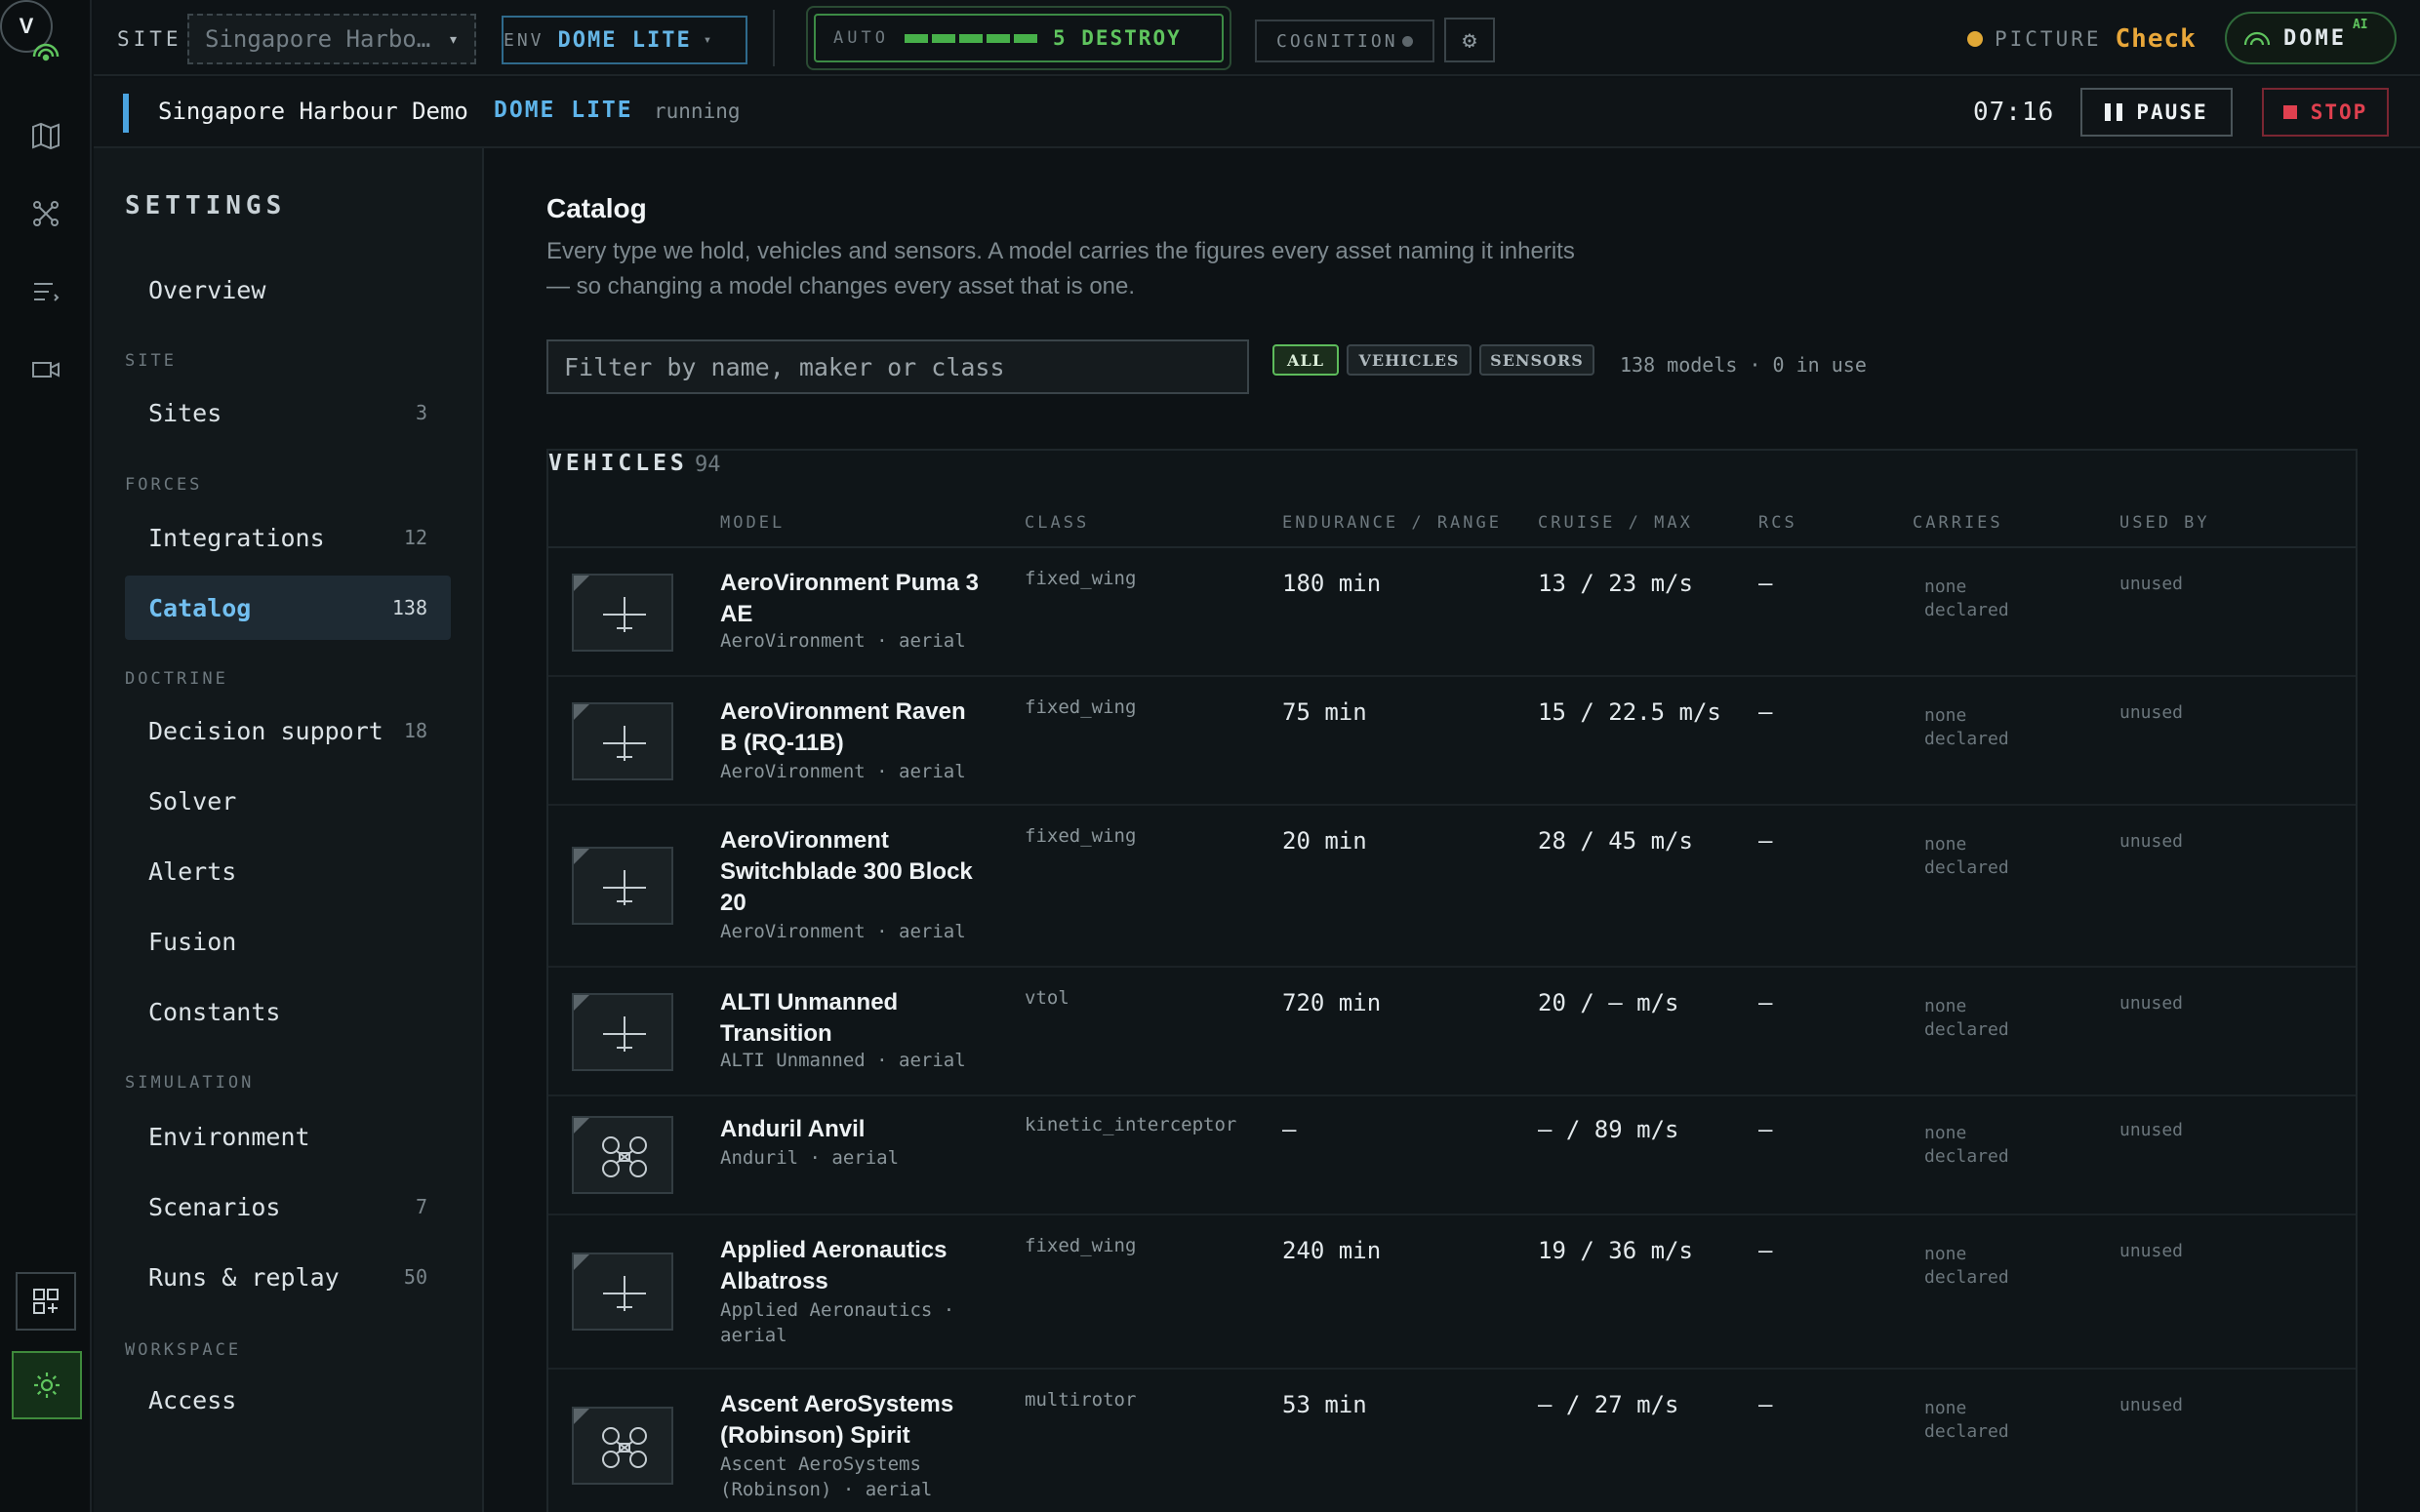  Describe the element at coordinates (45, 213) in the screenshot. I see `network-icon` at that location.